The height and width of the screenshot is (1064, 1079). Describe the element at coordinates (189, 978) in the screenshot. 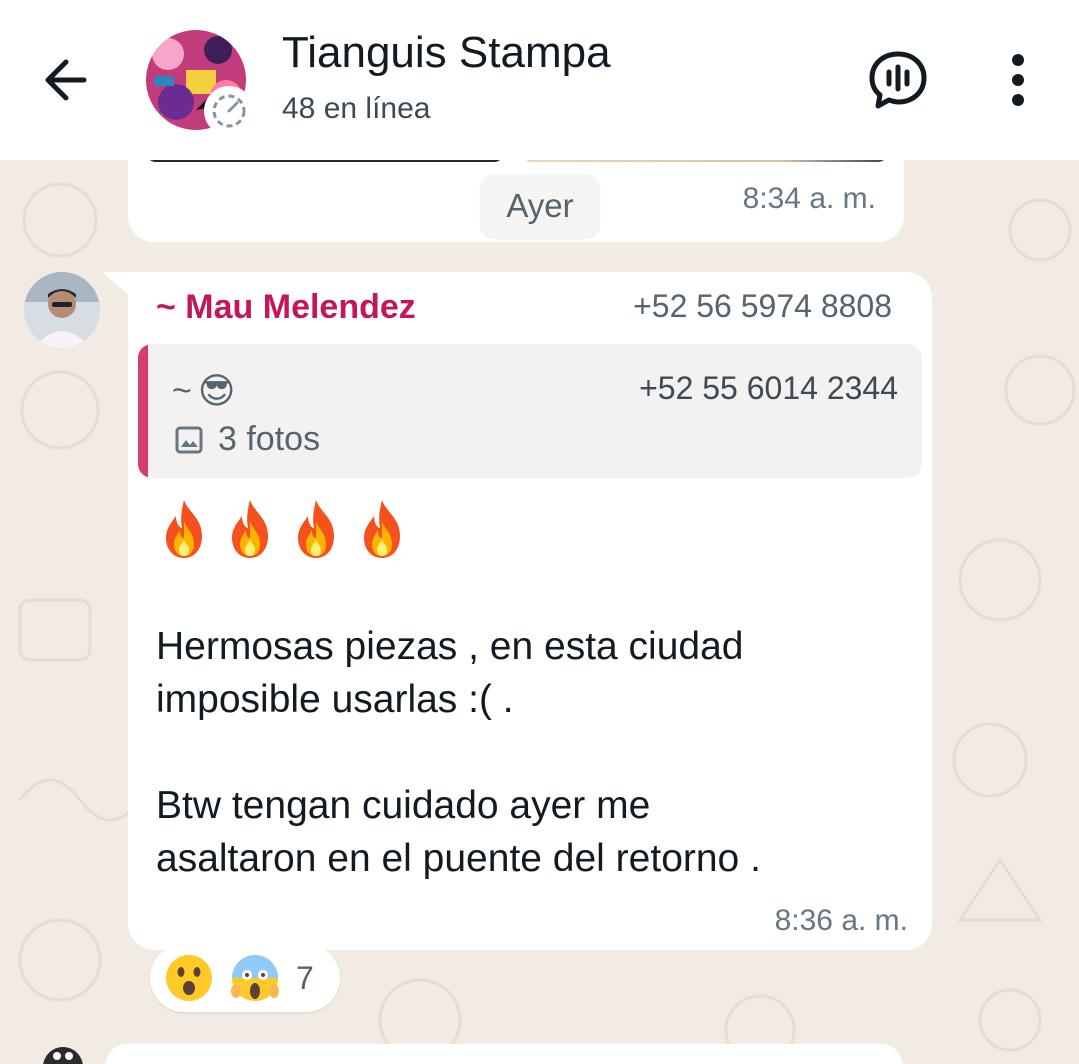

I see `surprised-face-emoji` at that location.